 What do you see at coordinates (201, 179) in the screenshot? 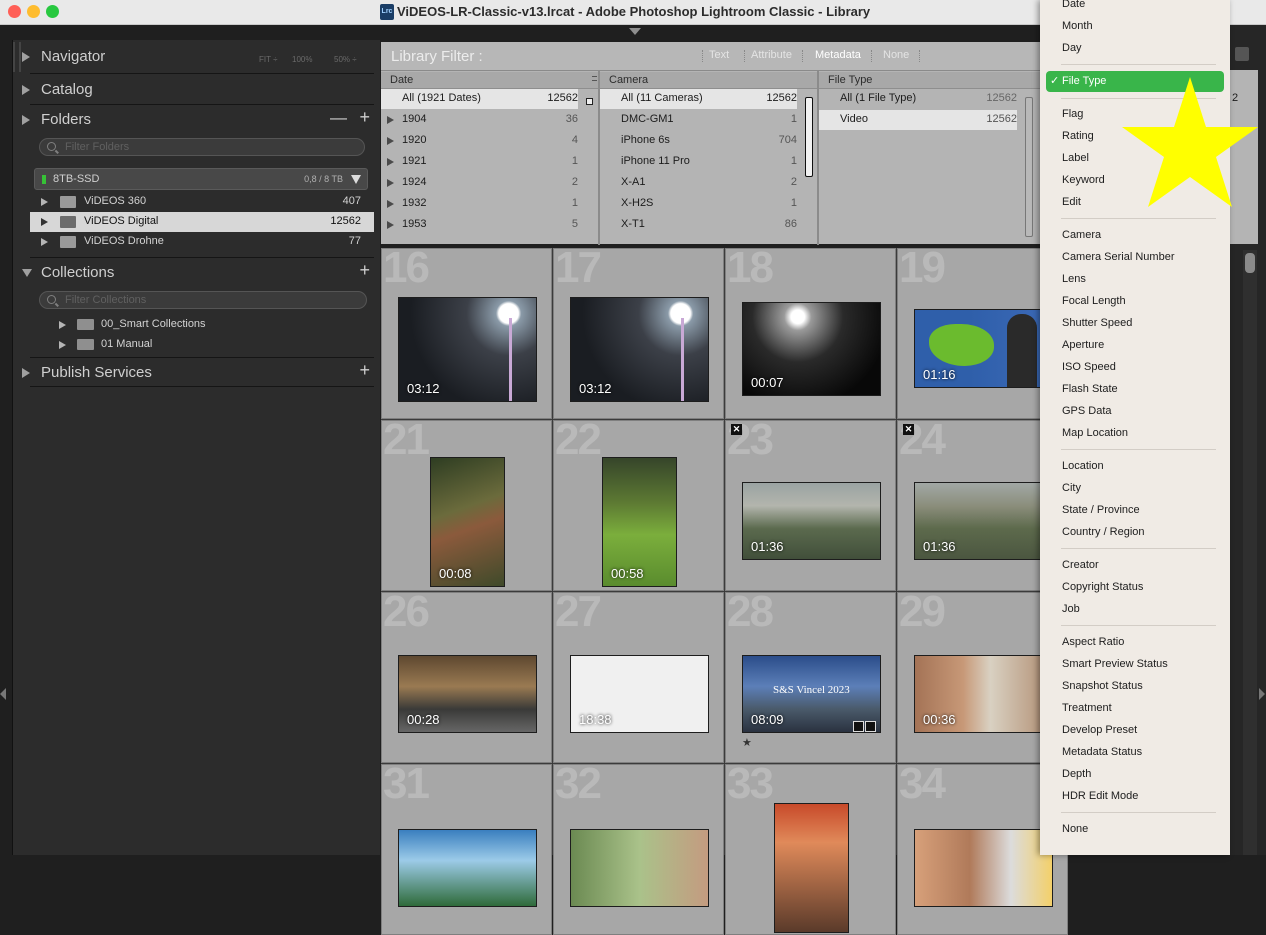
I see `drive-8tb-ssd: 8TB-SSD 0,8 / 8 TB` at bounding box center [201, 179].